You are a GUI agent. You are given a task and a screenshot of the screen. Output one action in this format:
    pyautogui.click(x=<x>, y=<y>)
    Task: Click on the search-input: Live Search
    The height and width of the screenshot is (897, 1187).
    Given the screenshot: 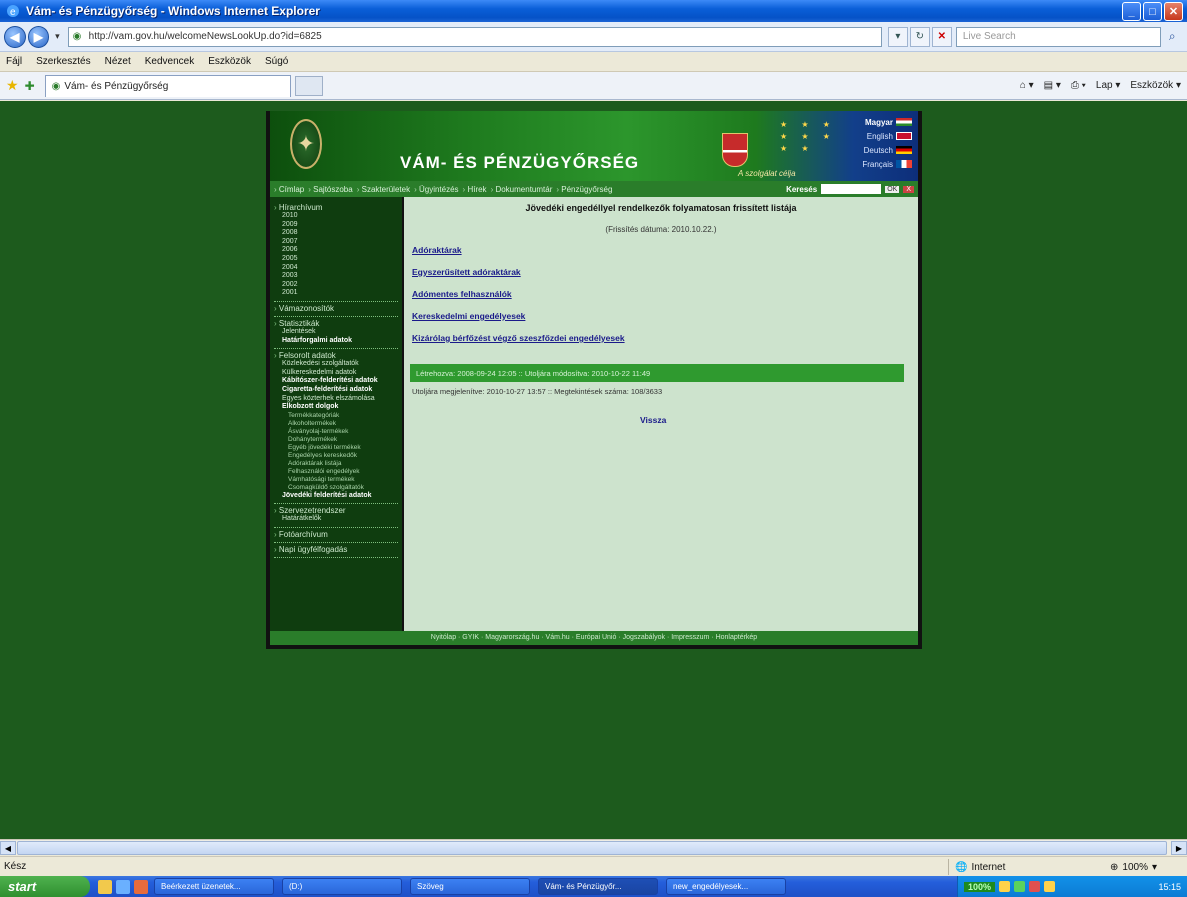 What is the action you would take?
    pyautogui.click(x=1058, y=36)
    